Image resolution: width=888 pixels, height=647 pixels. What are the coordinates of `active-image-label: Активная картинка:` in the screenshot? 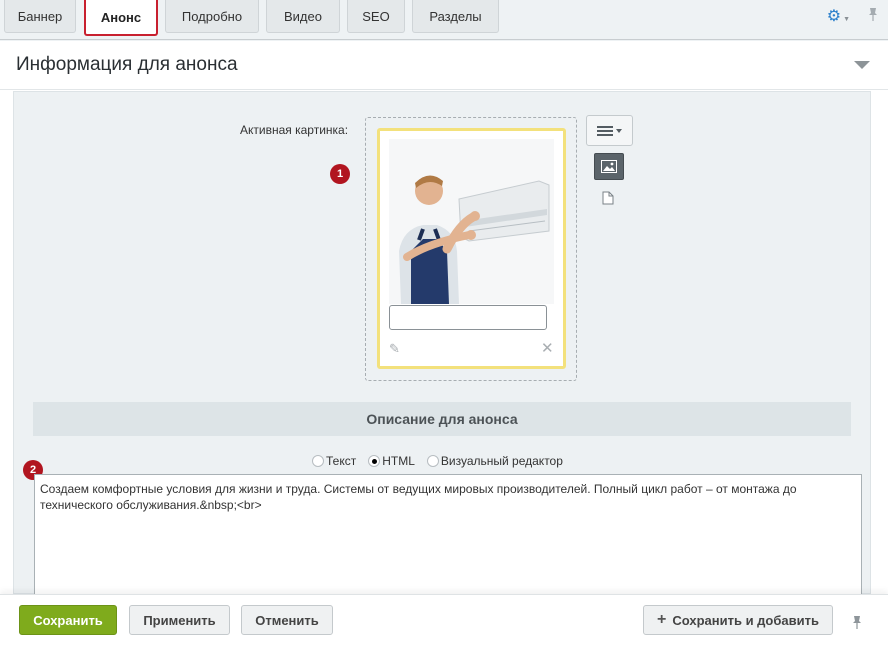 It's located at (294, 130).